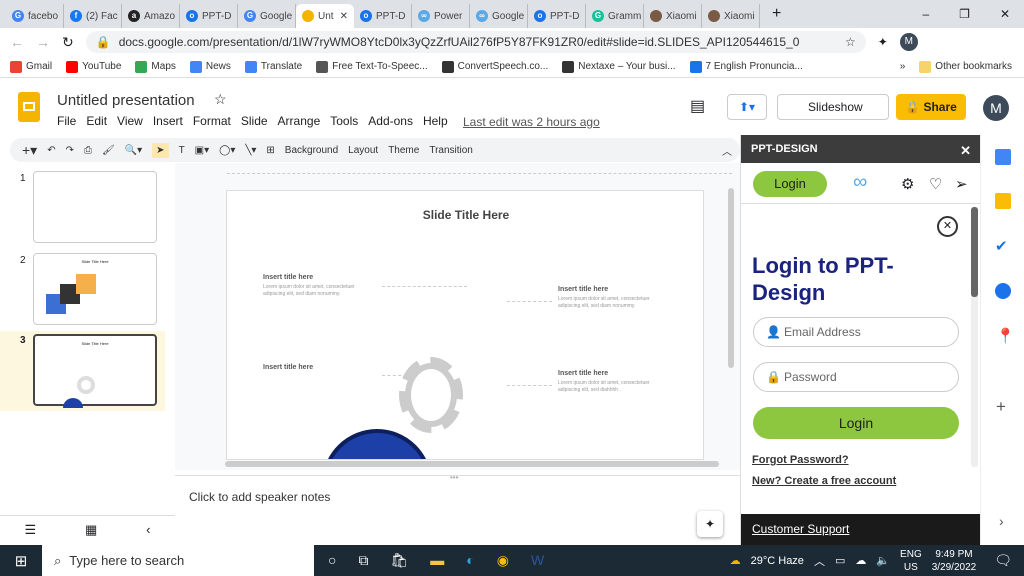  Describe the element at coordinates (70, 150) in the screenshot. I see `redo-icon: ↷` at that location.